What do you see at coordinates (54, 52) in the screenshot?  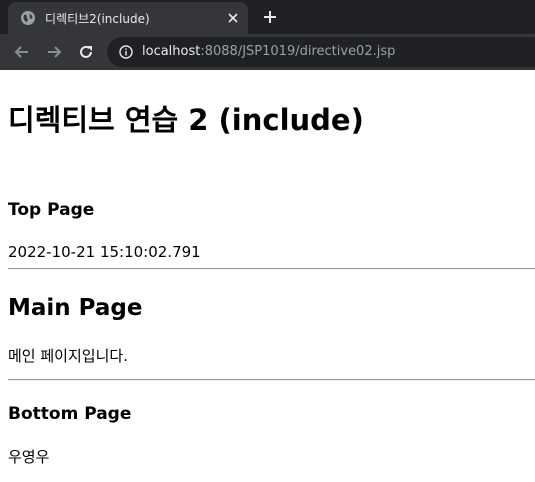 I see `forward-arrow-icon` at bounding box center [54, 52].